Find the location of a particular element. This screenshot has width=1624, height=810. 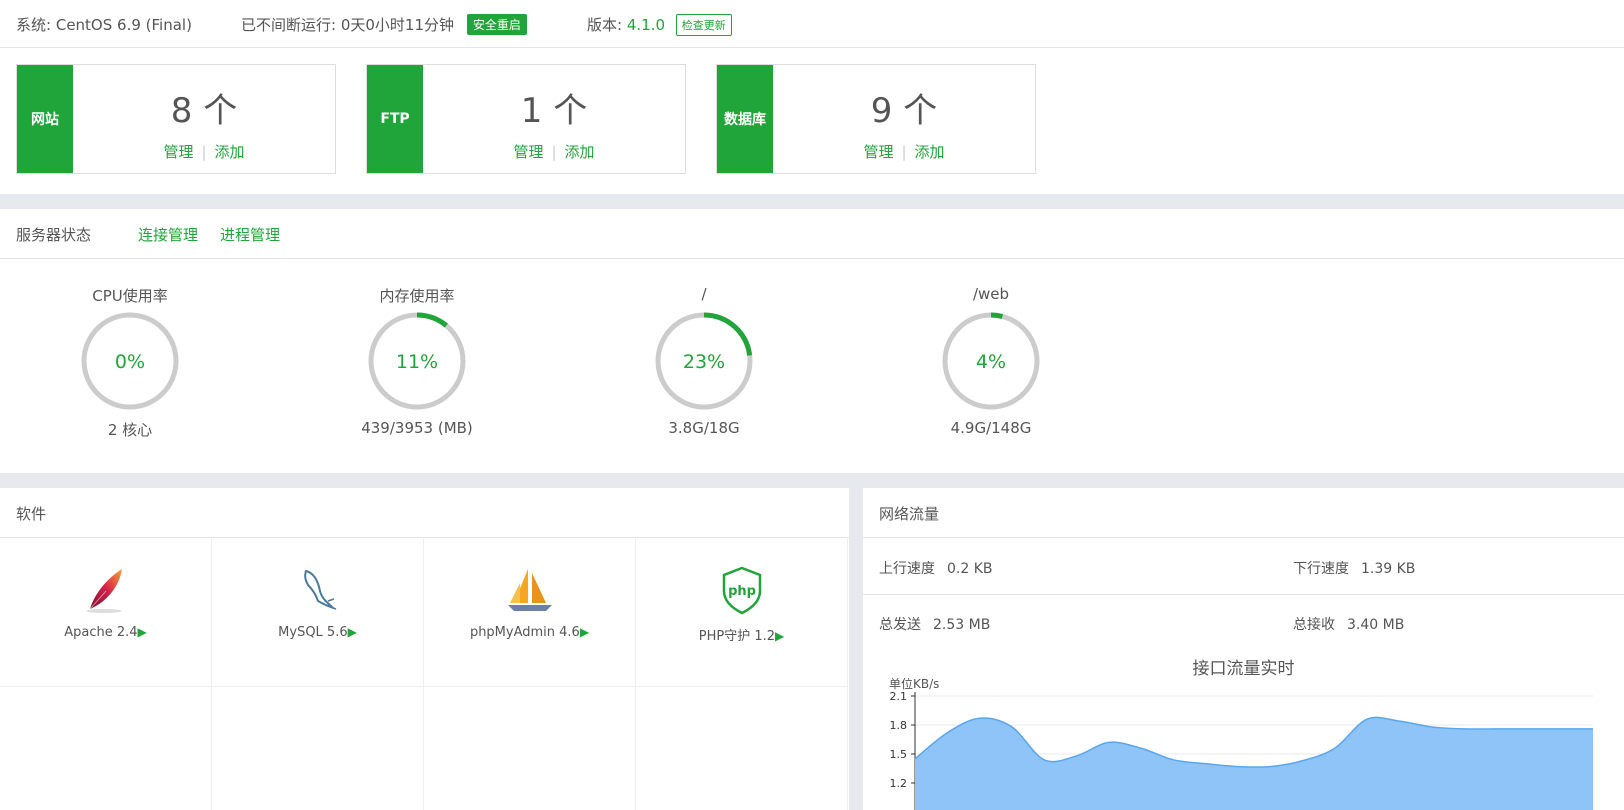

total-received-value: 3.40 MB is located at coordinates (1376, 625).